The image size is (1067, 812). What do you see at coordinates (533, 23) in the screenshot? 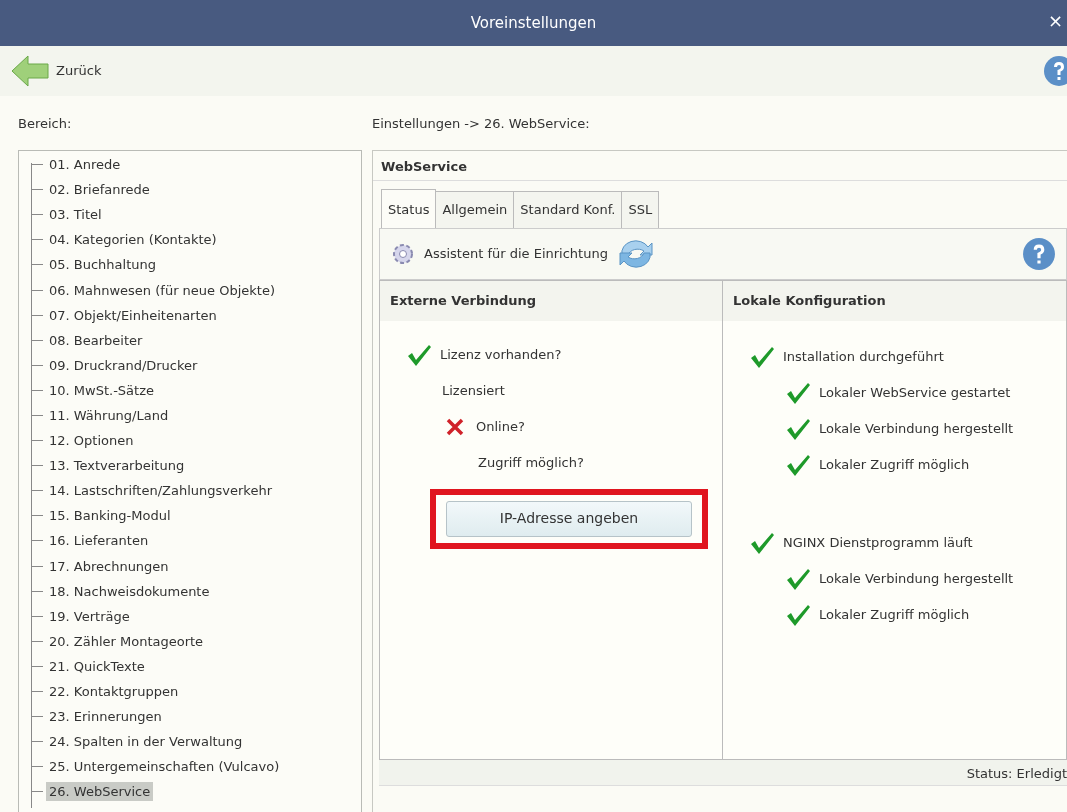
I see `window-title: Voreinstellungen` at bounding box center [533, 23].